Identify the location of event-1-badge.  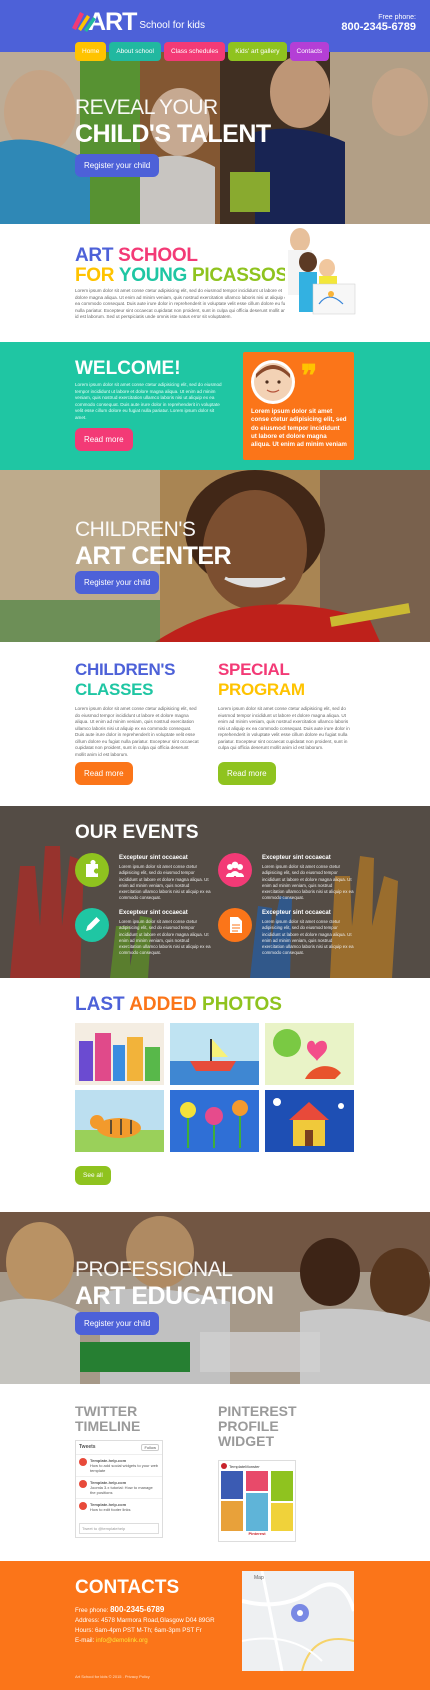
(92, 870).